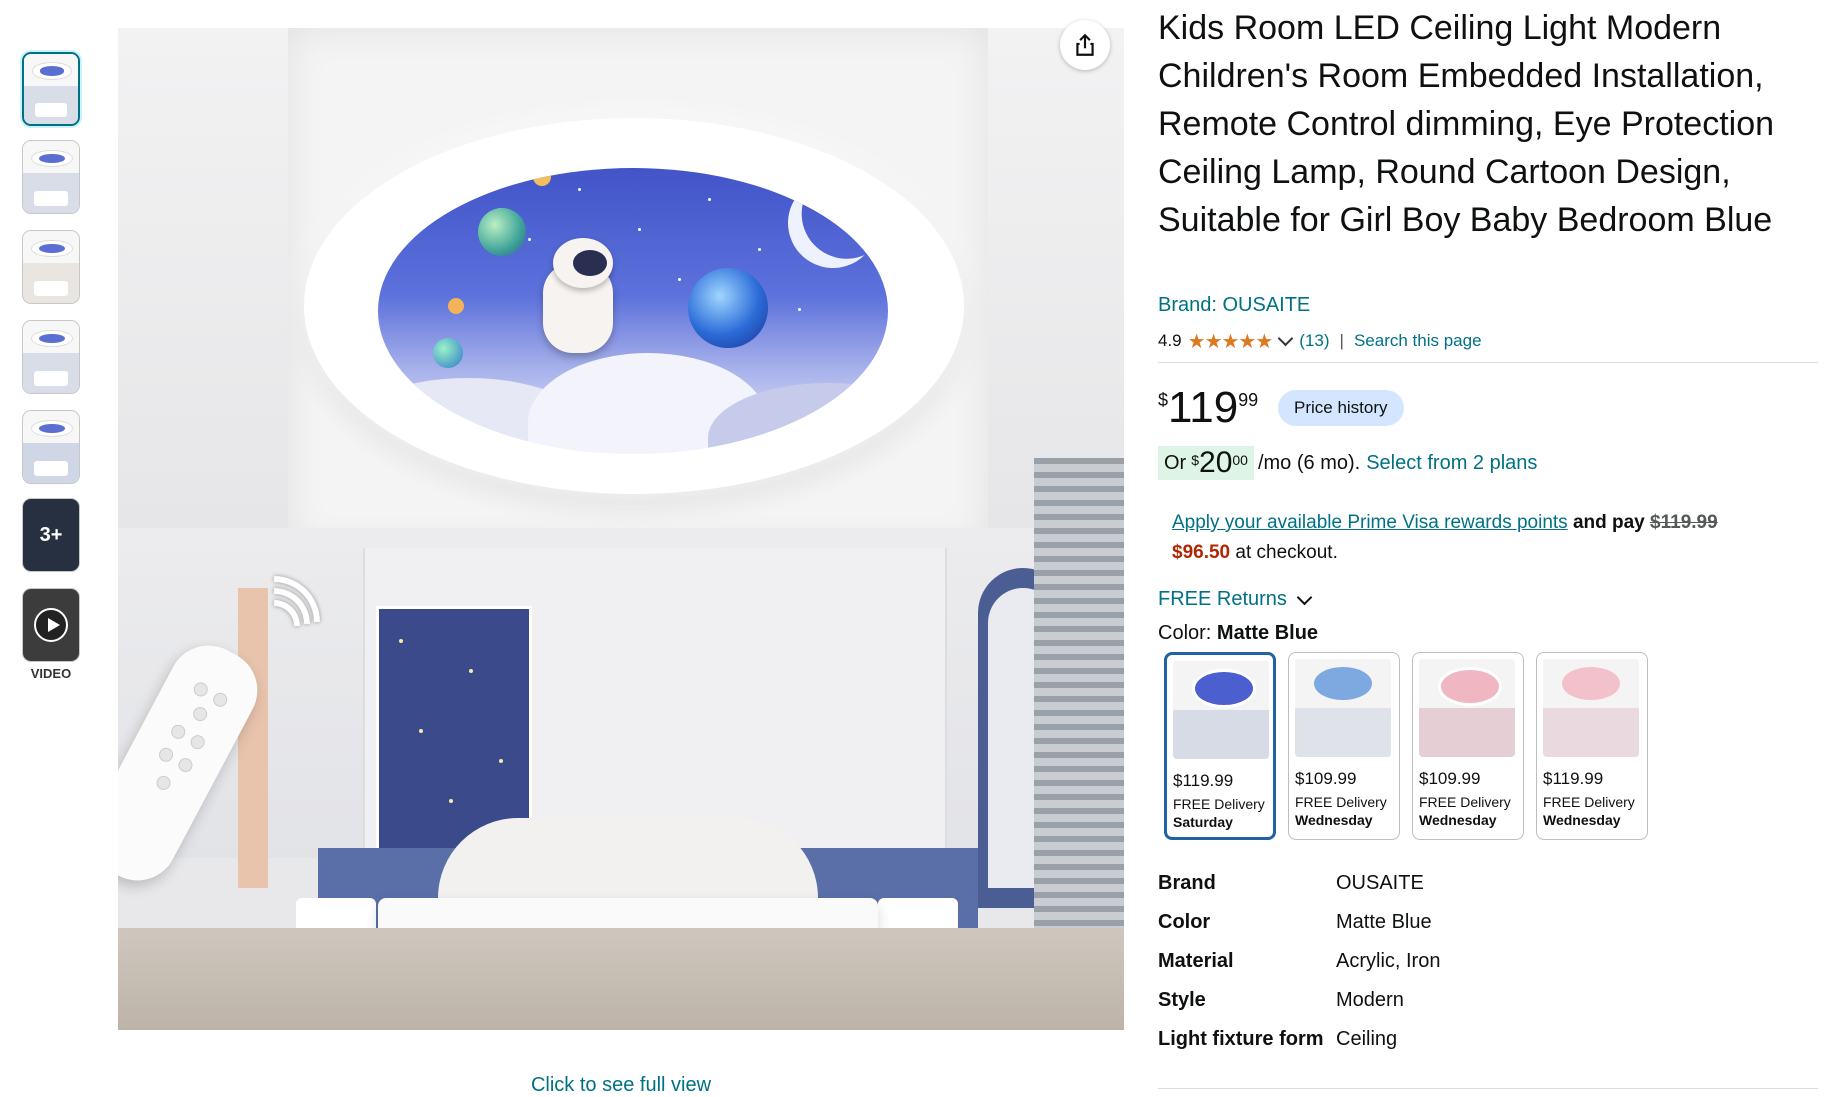  Describe the element at coordinates (1488, 1043) in the screenshot. I see `spec-row: Light fixture form Ceiling` at that location.